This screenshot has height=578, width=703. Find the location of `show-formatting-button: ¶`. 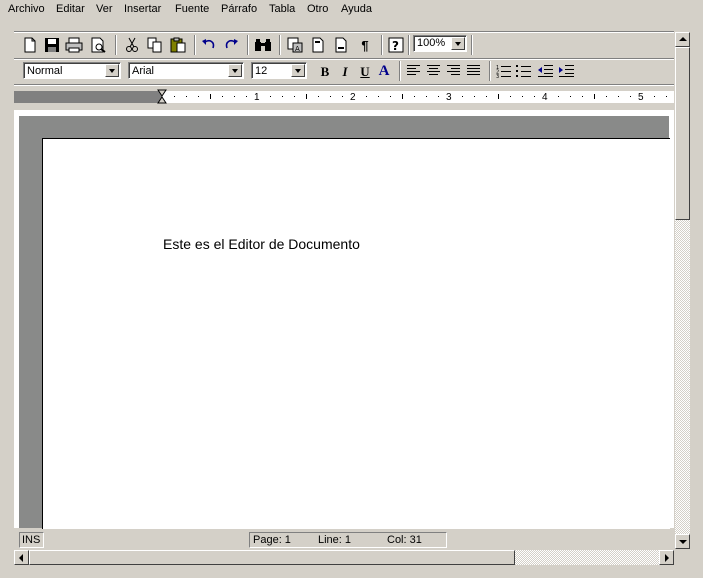

show-formatting-button: ¶ is located at coordinates (365, 45).